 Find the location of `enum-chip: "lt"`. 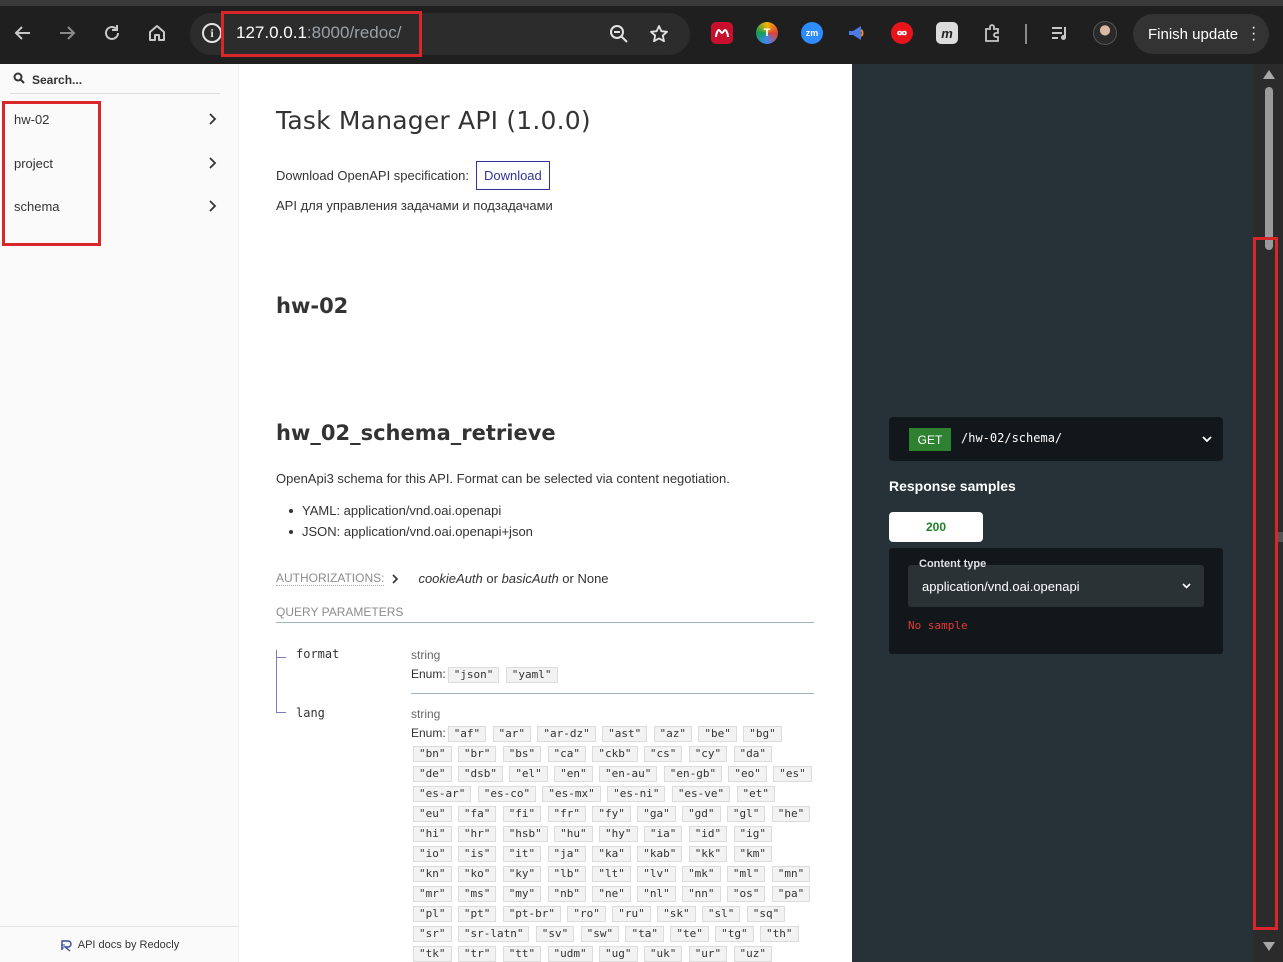

enum-chip: "lt" is located at coordinates (611, 874).